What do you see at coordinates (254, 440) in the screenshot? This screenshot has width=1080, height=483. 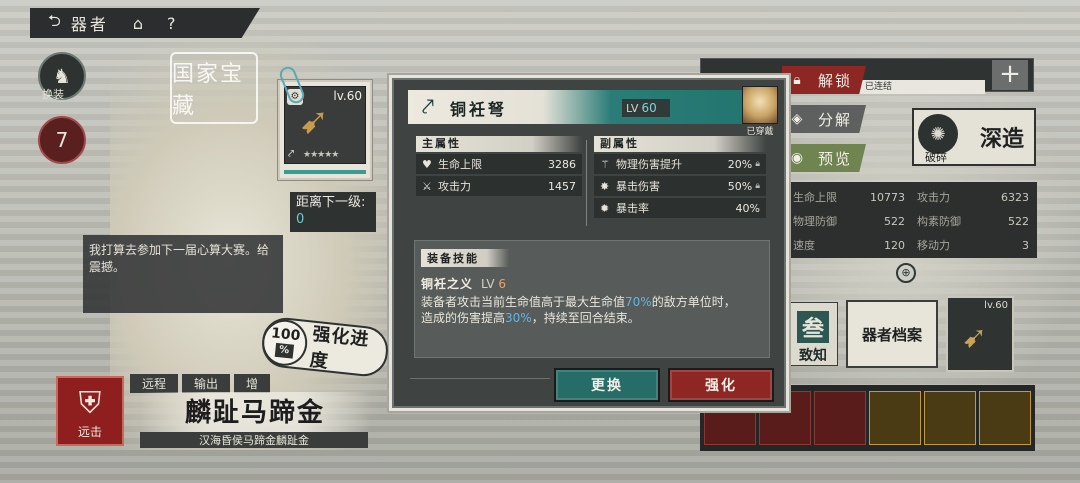 I see `character-subtitle: 汉海昏侯马蹄金麟趾金` at bounding box center [254, 440].